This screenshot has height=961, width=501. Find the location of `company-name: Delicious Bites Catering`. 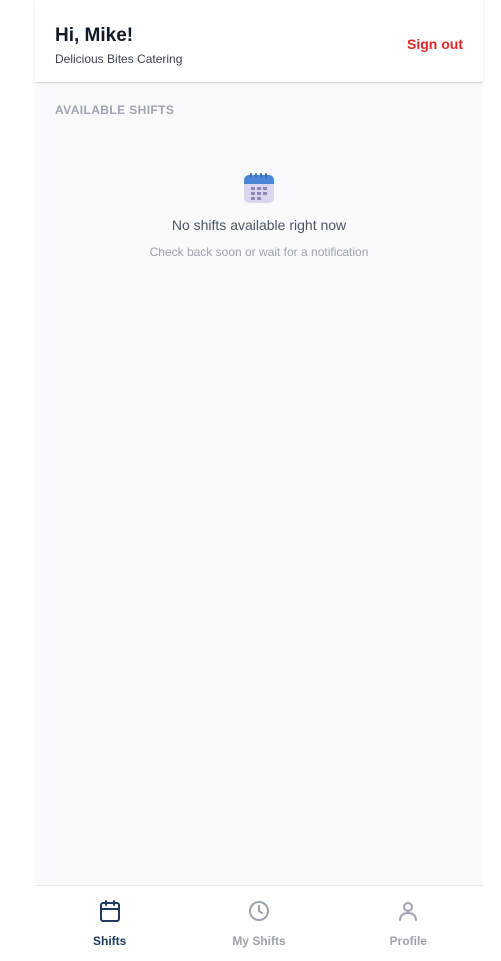

company-name: Delicious Bites Catering is located at coordinates (119, 59).